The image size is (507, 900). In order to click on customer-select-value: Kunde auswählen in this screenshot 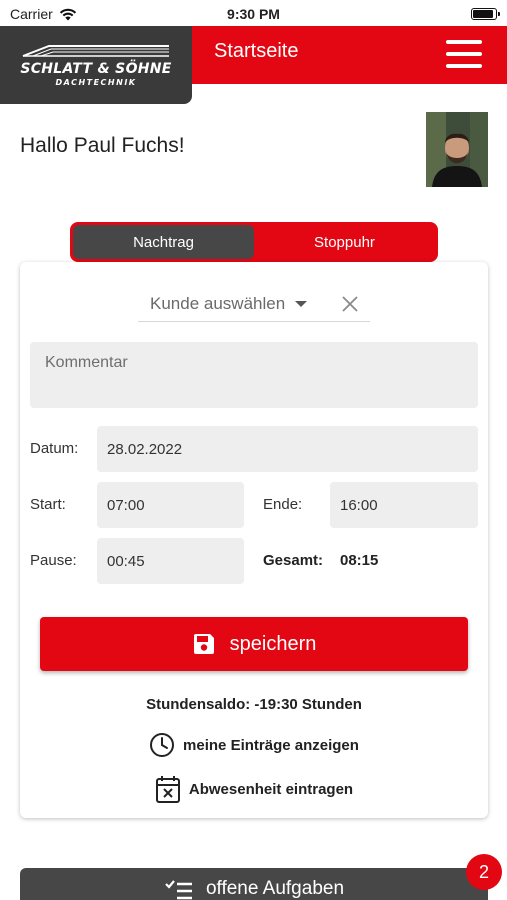, I will do `click(229, 303)`.